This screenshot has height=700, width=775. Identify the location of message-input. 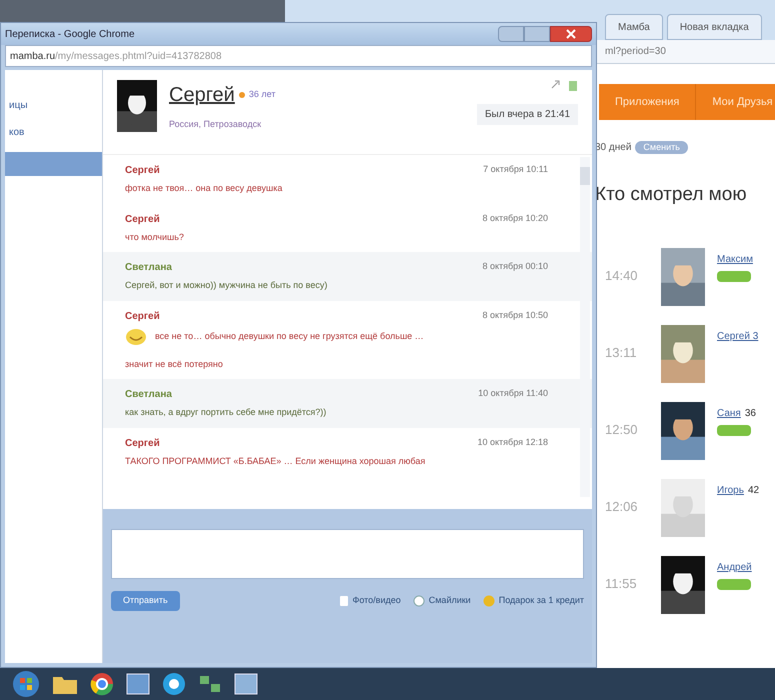
(347, 554).